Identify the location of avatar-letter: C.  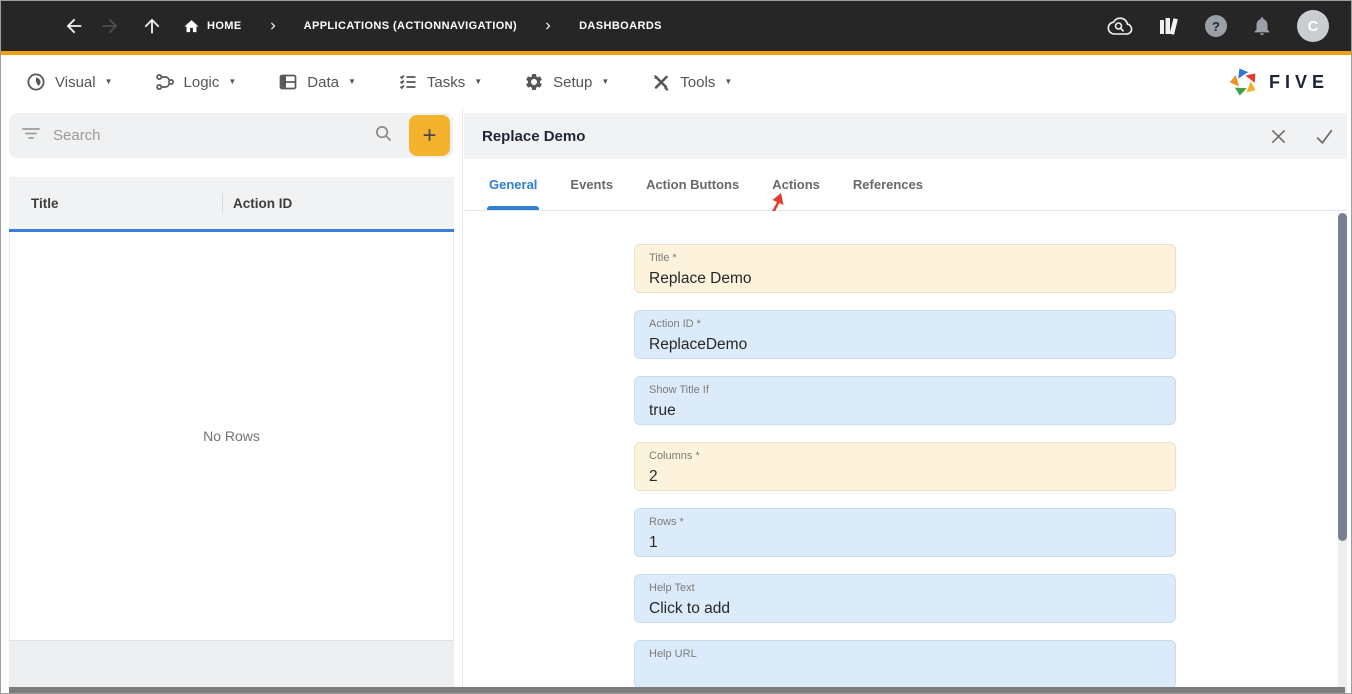
(1313, 26).